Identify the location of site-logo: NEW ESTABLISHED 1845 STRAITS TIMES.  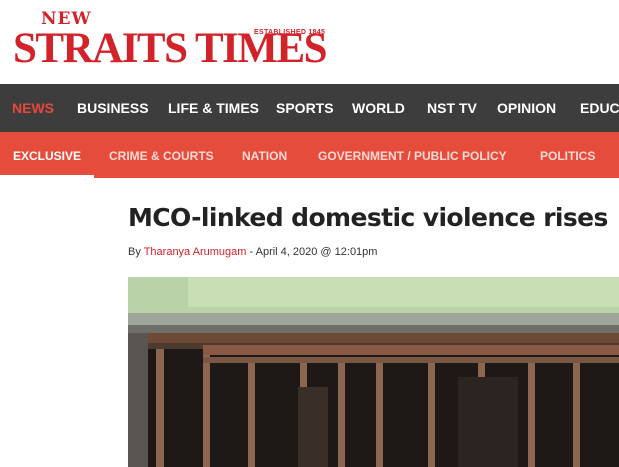
(178, 41).